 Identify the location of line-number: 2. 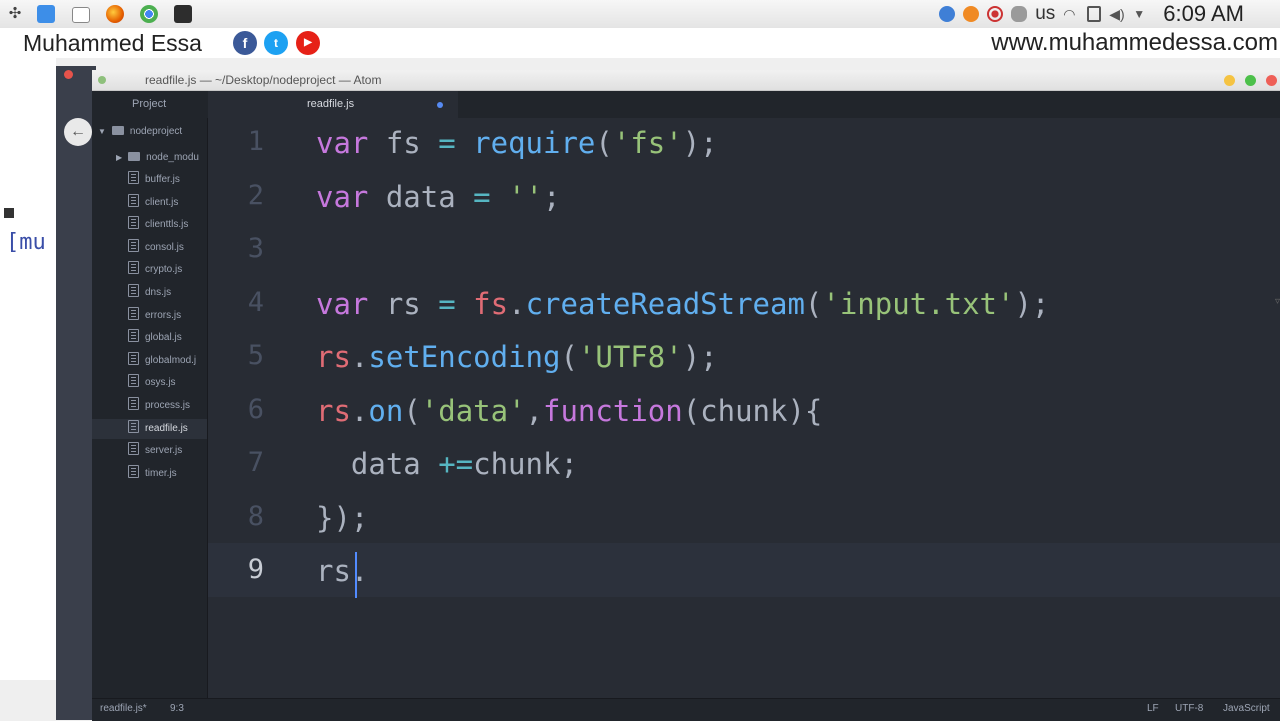
(255, 195).